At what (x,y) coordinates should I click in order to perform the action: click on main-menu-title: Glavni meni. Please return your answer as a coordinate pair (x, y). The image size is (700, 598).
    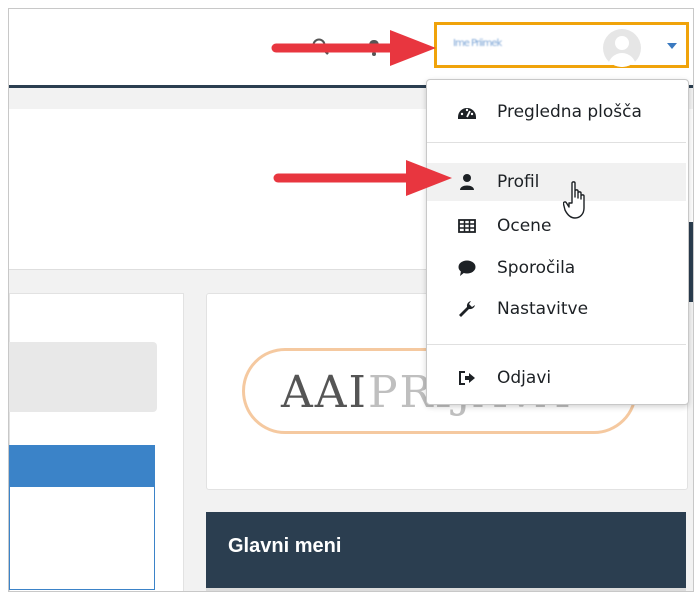
    Looking at the image, I should click on (285, 546).